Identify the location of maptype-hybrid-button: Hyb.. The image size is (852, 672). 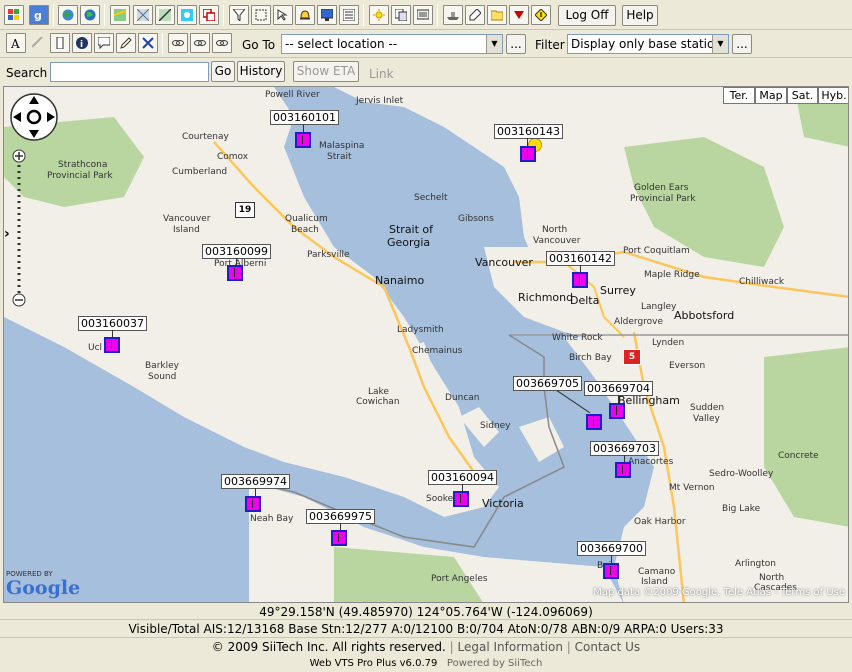
(833, 95).